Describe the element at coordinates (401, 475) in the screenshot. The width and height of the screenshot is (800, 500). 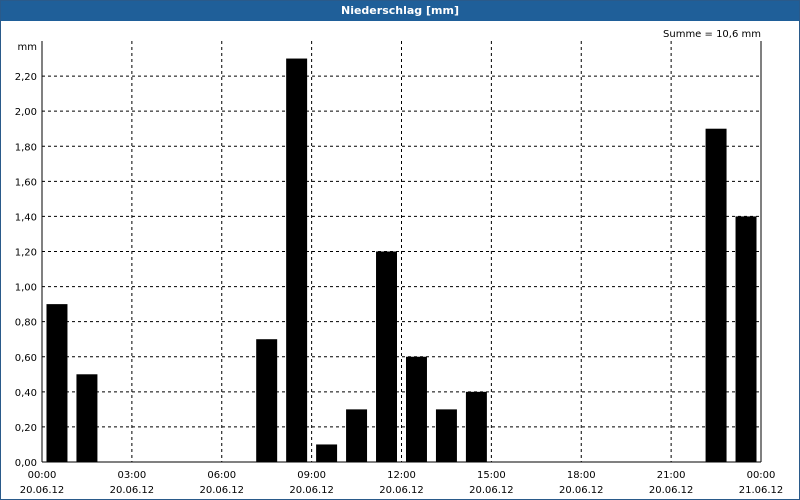
I see `x-tick-time: 12:00` at that location.